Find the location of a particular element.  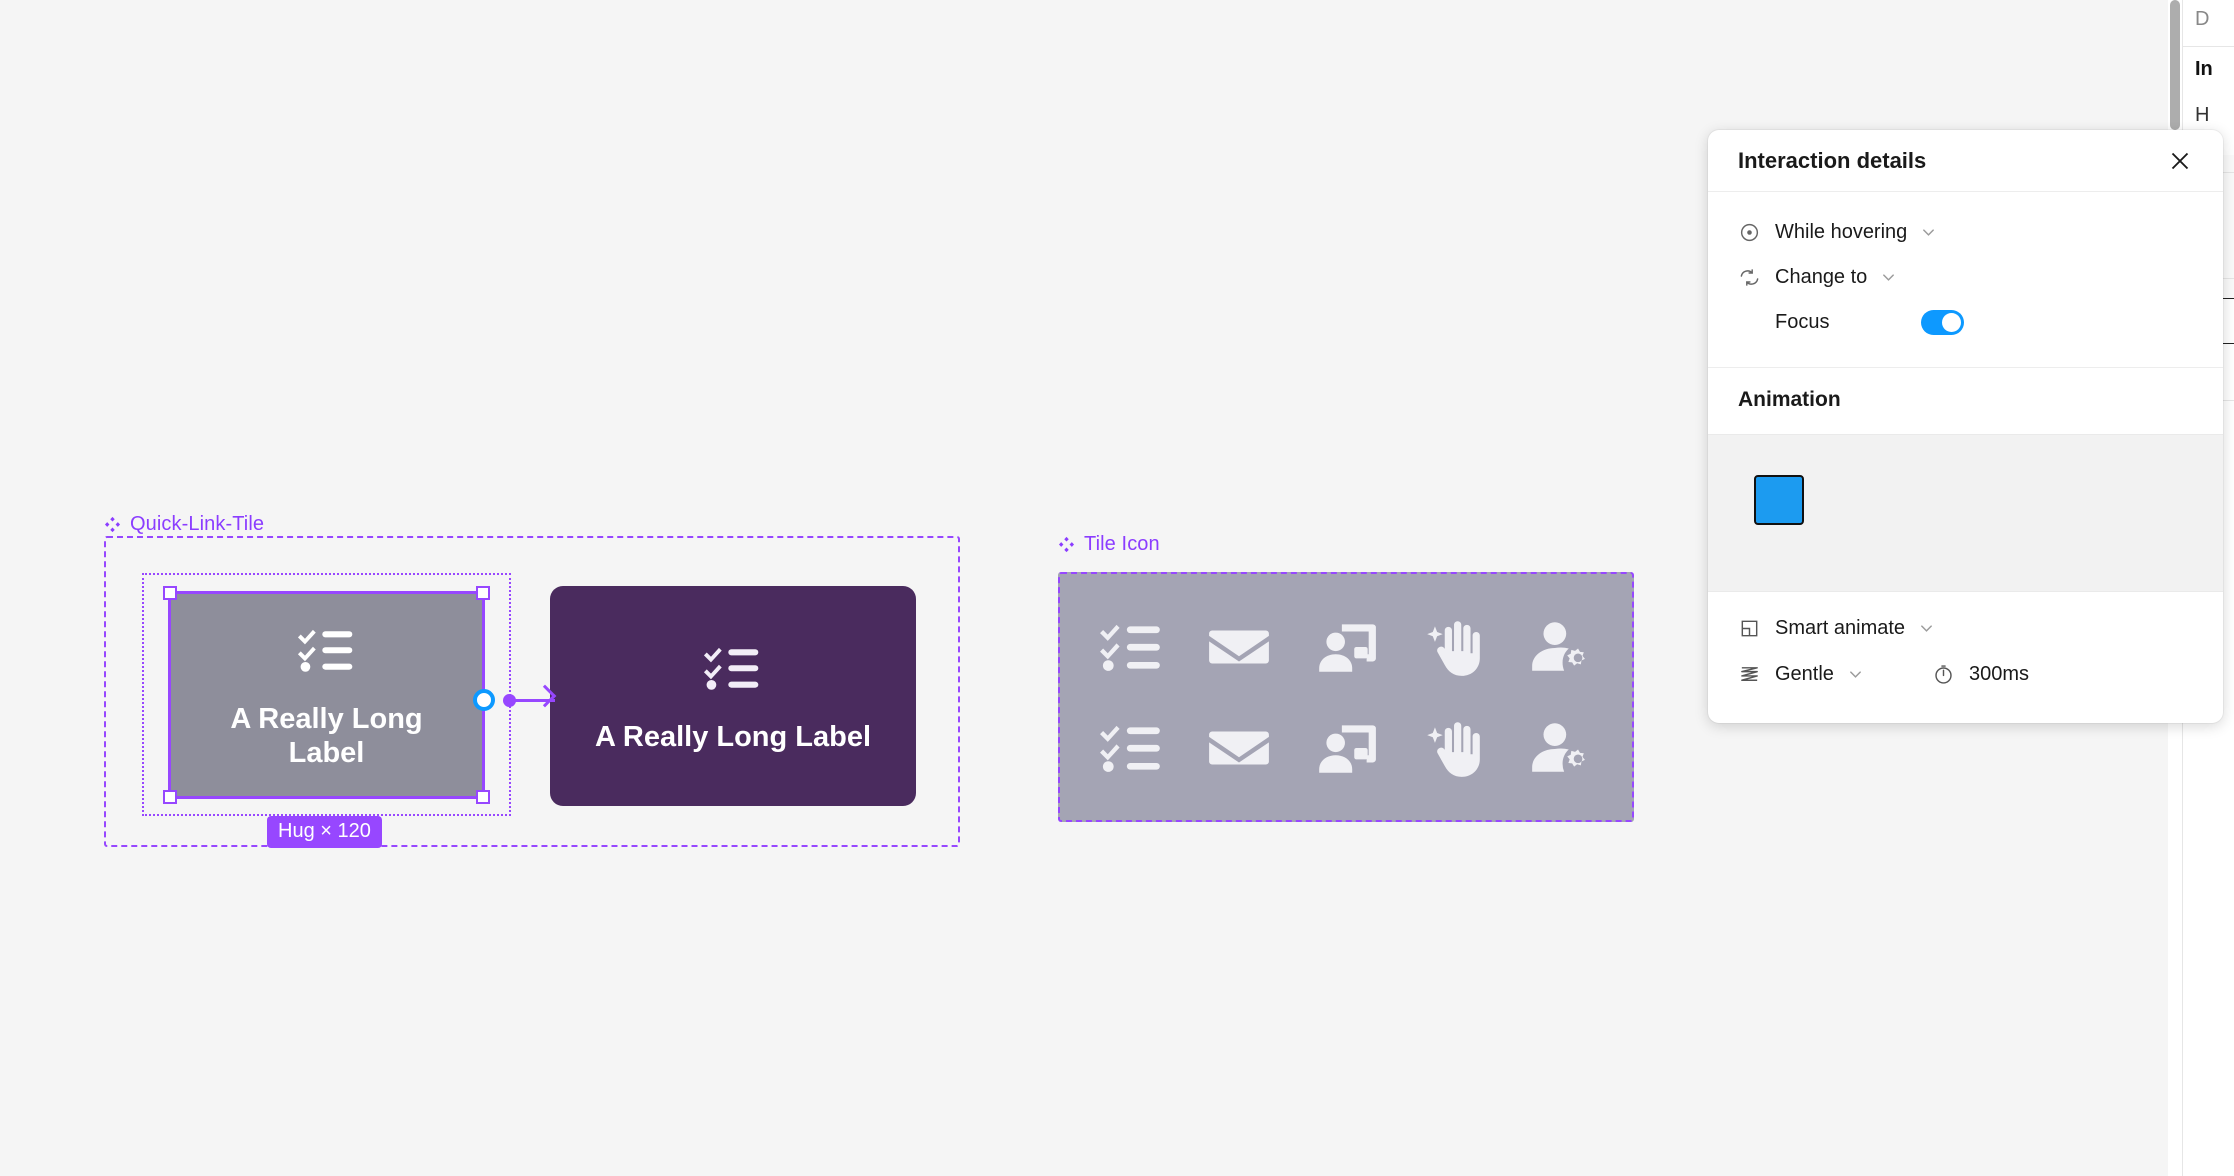

hover-target-icon is located at coordinates (1749, 232).